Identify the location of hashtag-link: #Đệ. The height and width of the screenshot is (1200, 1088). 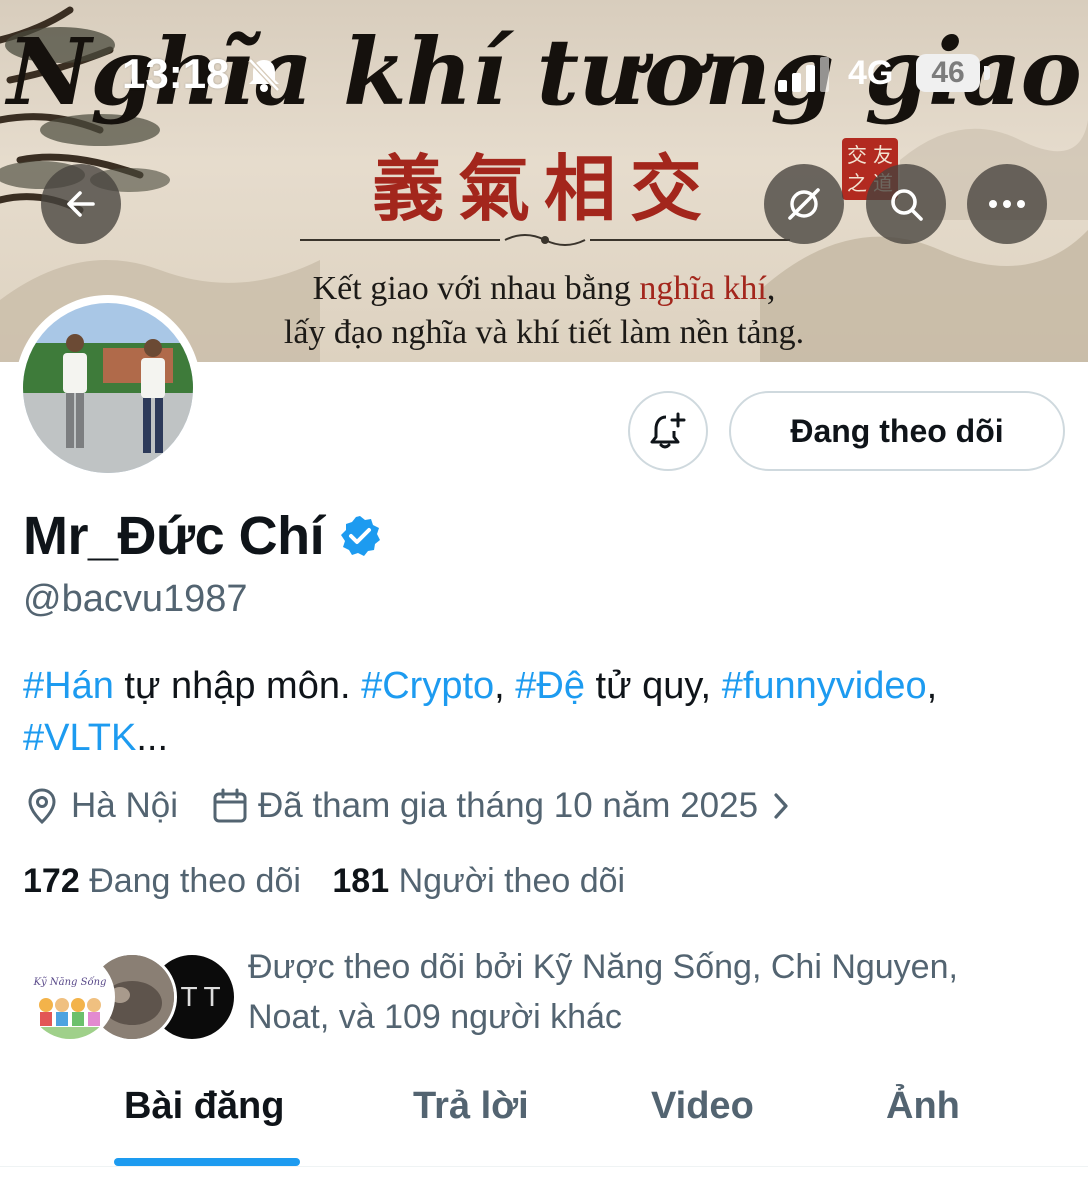
(550, 686).